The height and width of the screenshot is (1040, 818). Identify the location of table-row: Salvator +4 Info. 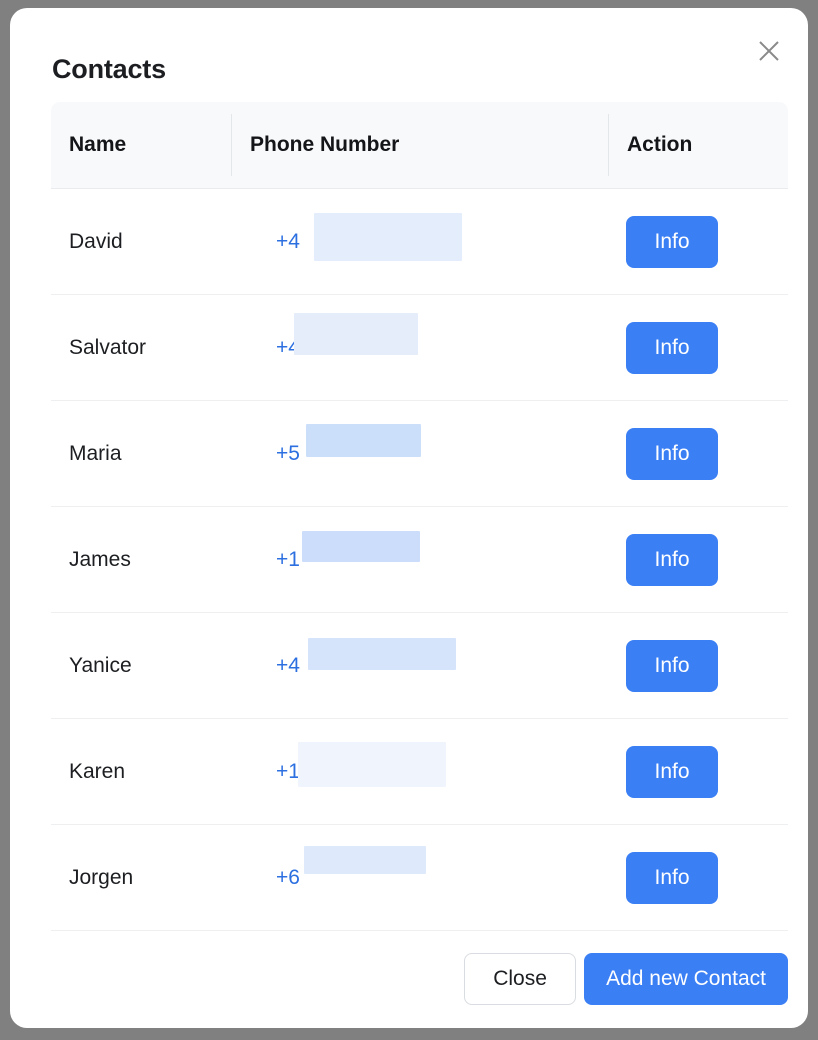
(419, 348).